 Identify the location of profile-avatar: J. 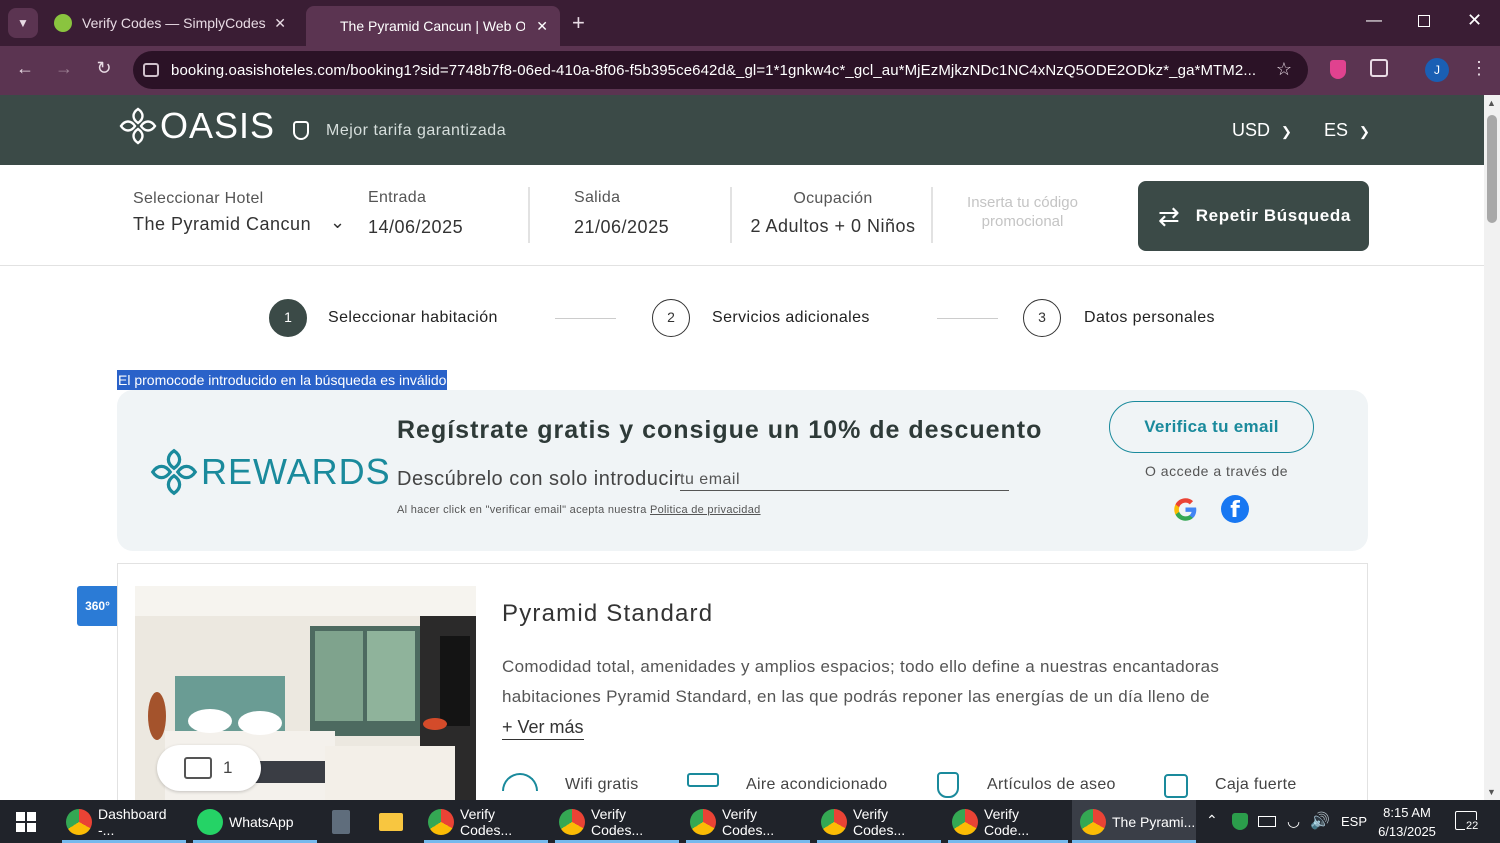
(1437, 70).